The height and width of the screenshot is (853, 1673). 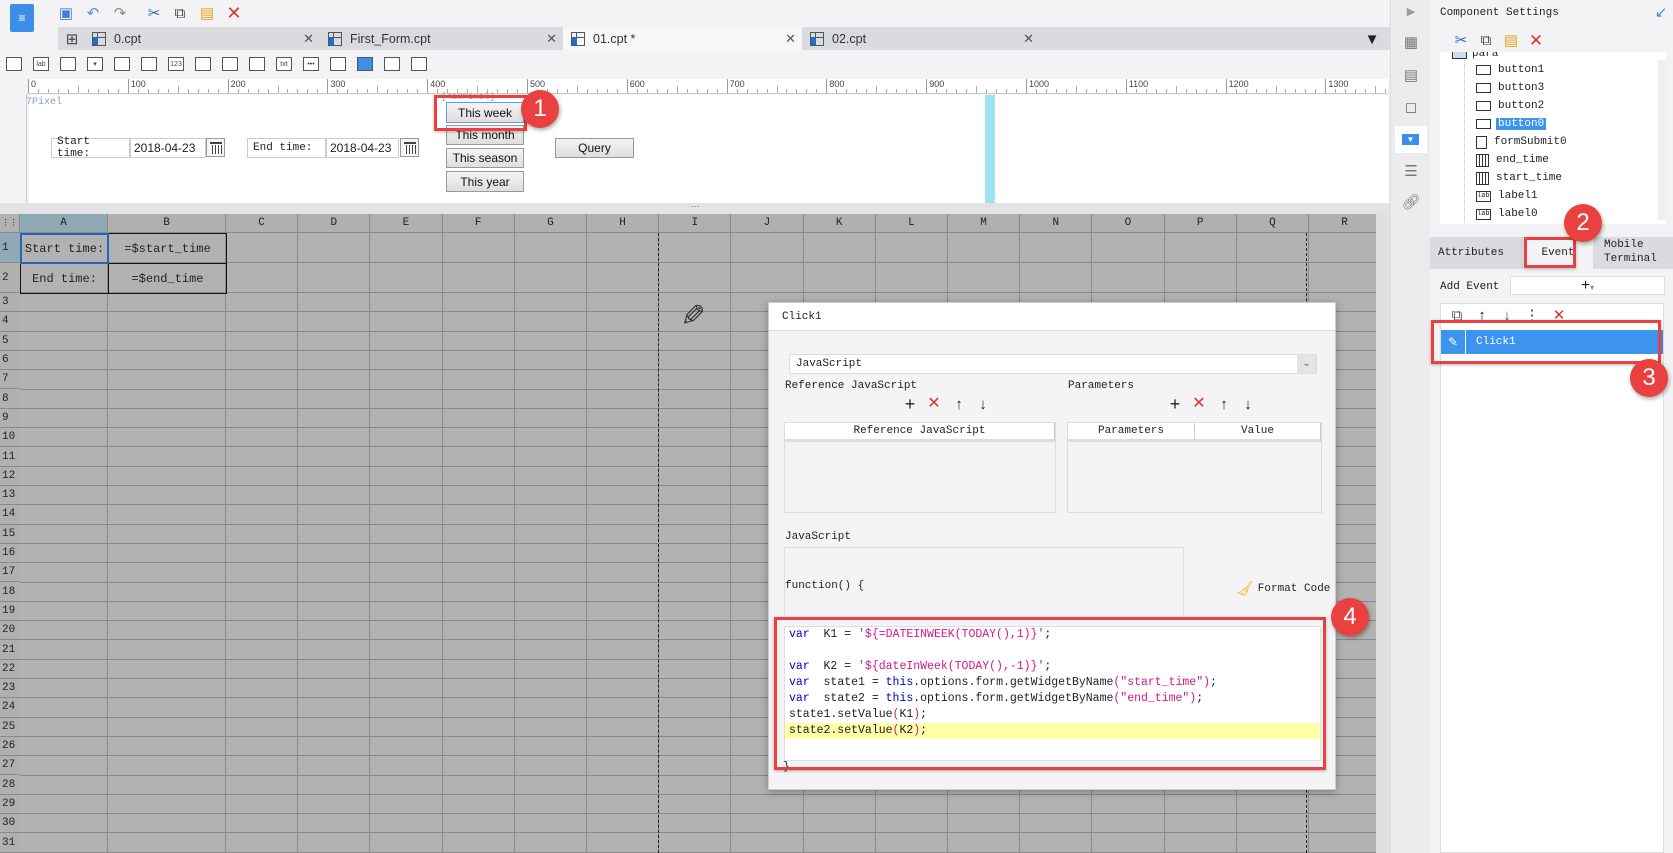 I want to click on row-header-8: 8, so click(x=10, y=399).